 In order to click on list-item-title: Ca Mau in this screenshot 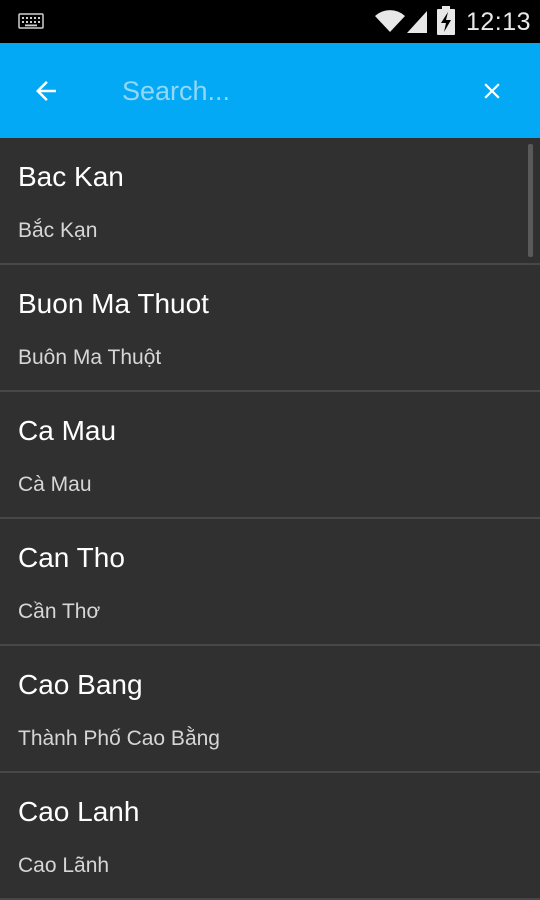, I will do `click(67, 430)`.